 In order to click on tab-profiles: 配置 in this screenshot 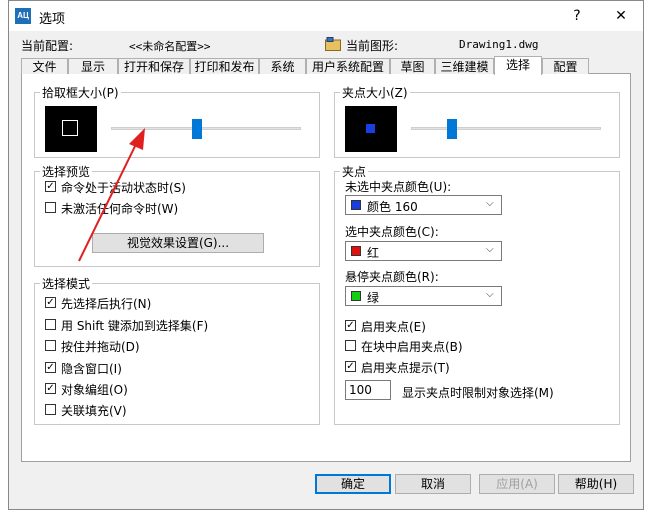, I will do `click(565, 66)`.